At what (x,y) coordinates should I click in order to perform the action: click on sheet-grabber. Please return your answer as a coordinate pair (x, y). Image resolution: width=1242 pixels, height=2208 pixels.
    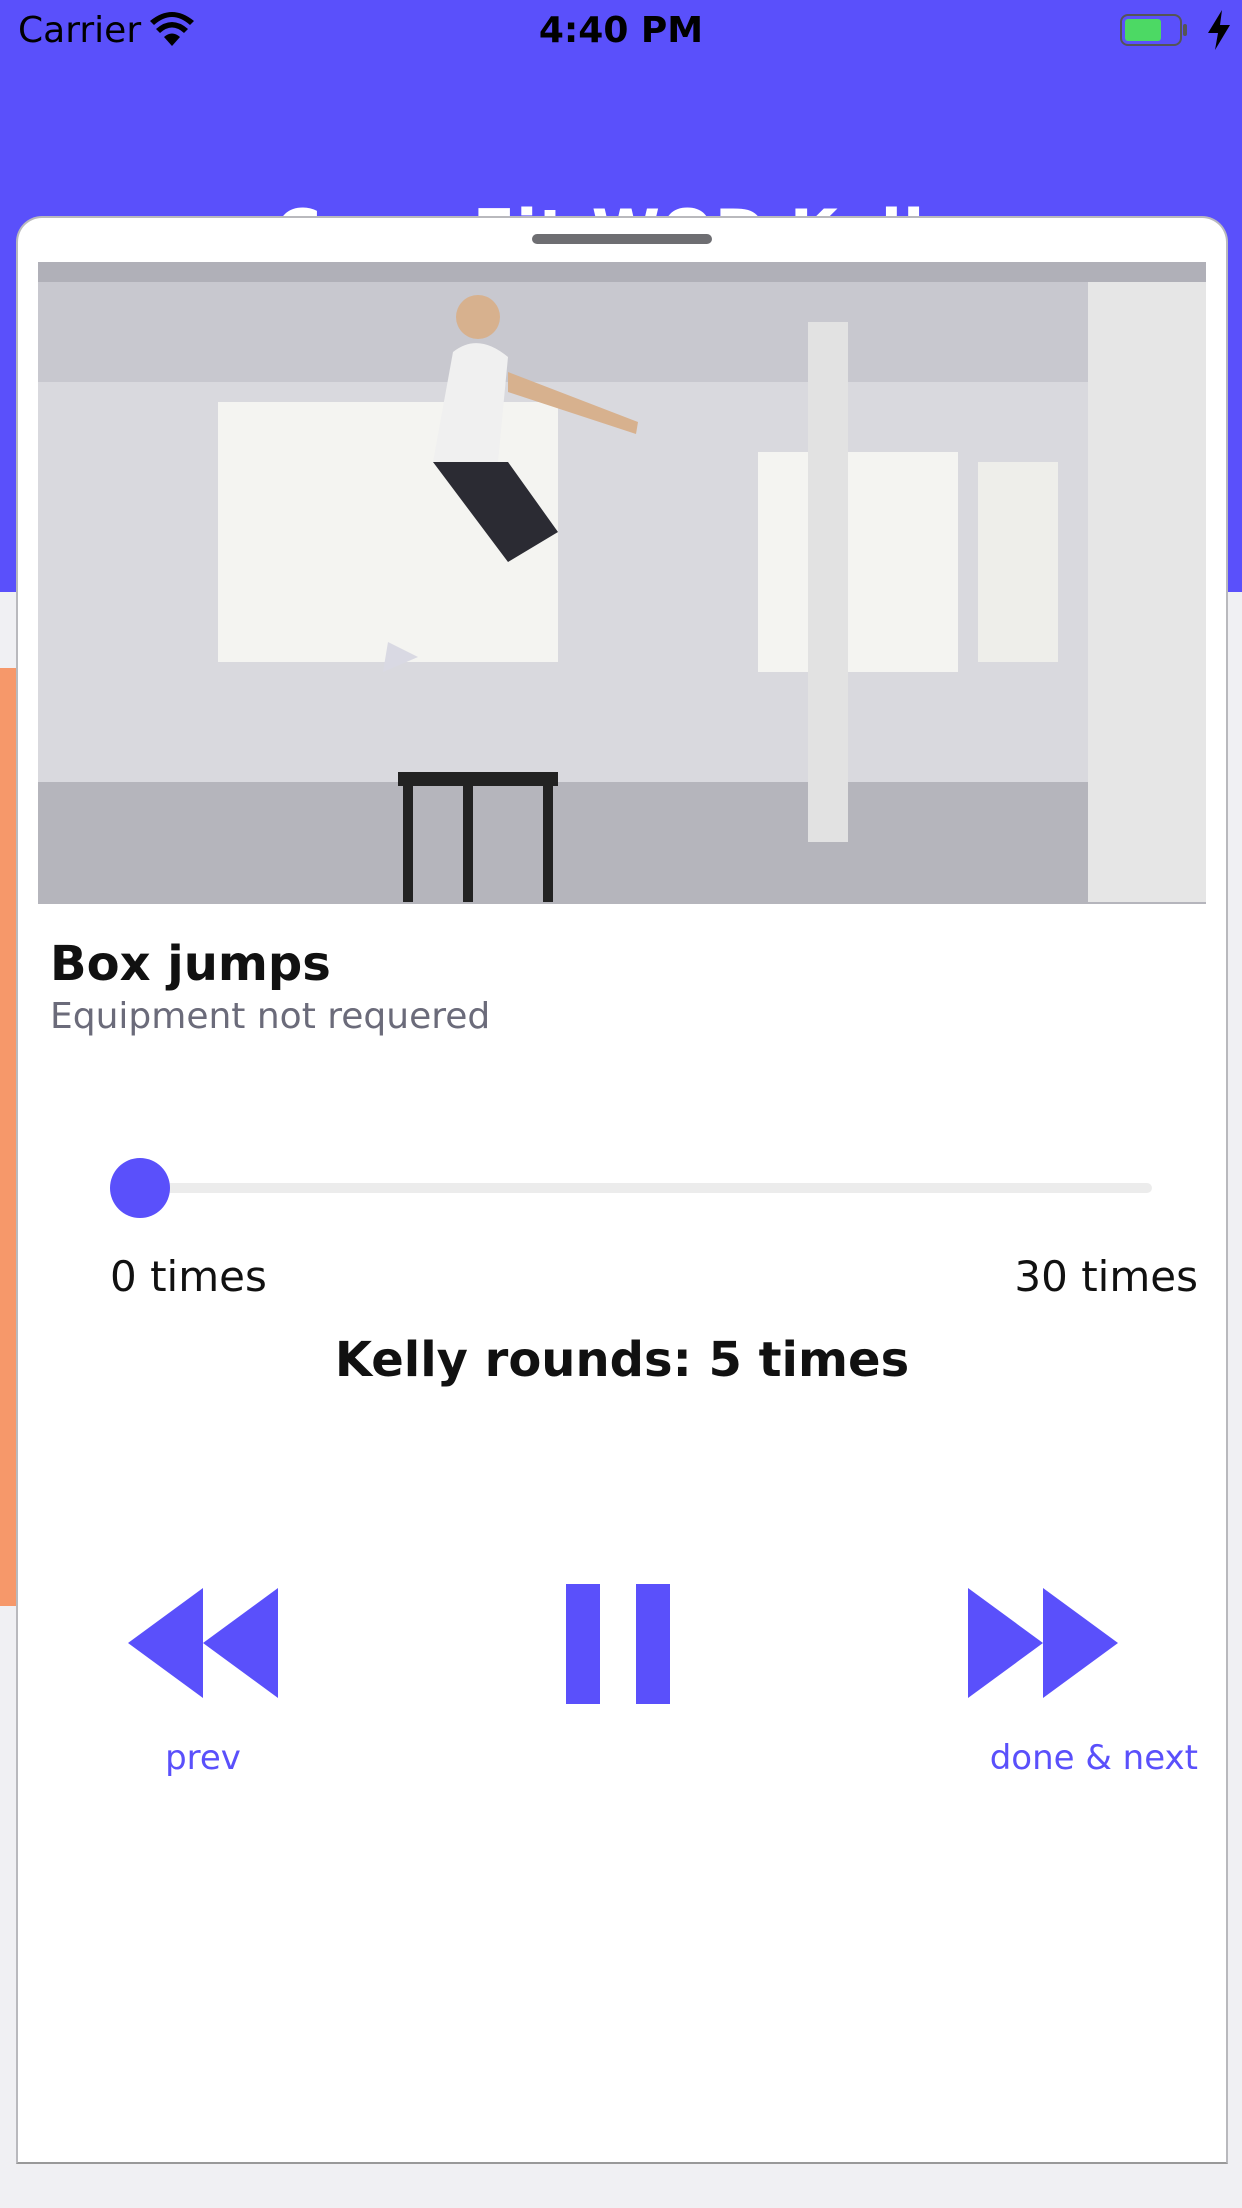
    Looking at the image, I should click on (622, 239).